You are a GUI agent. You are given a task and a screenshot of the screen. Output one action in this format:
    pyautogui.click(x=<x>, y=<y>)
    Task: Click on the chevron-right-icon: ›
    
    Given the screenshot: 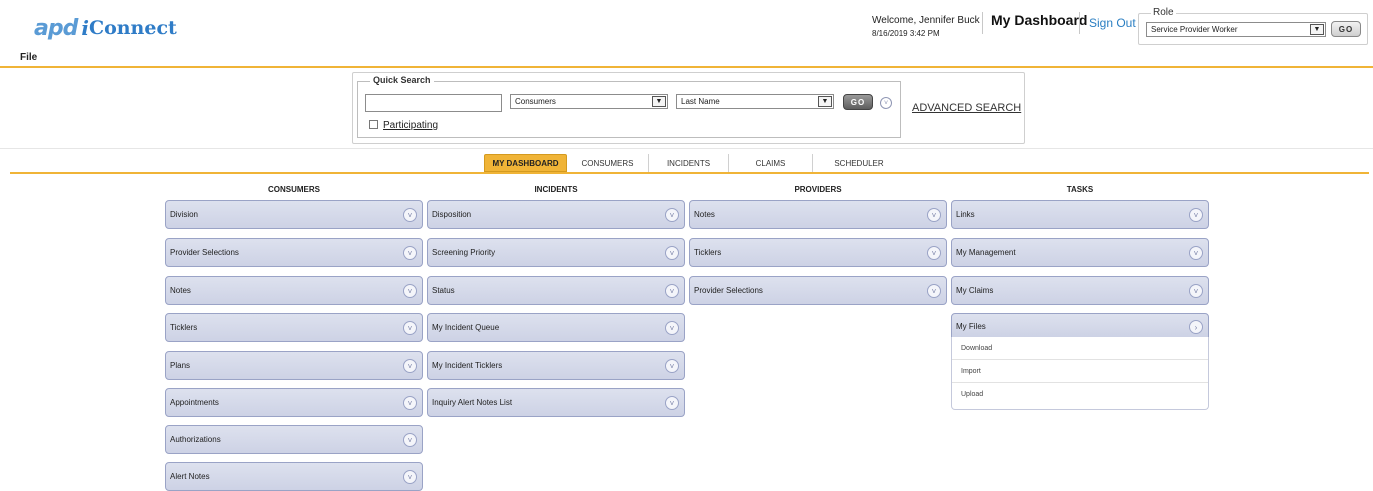 What is the action you would take?
    pyautogui.click(x=1196, y=327)
    